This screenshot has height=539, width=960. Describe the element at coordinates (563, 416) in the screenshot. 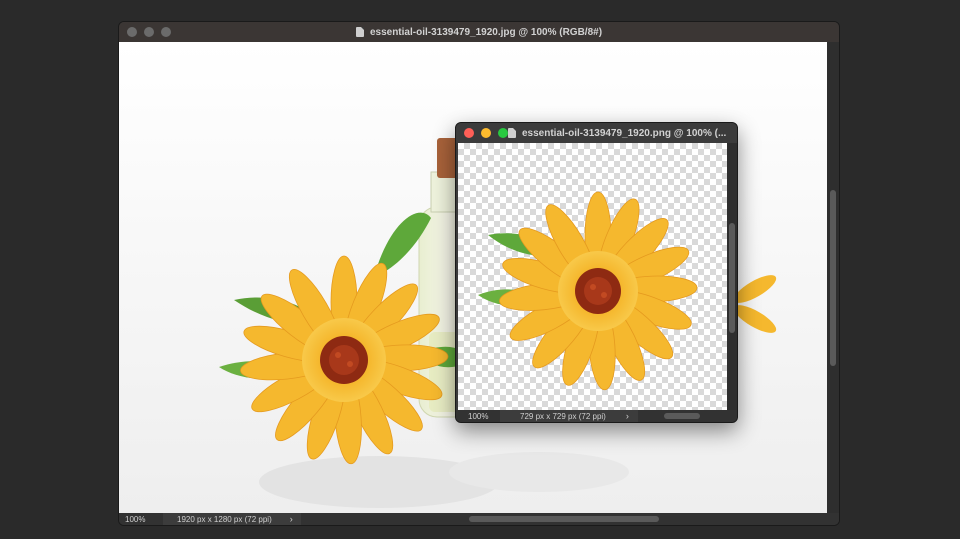

I see `png-dimensions-text: 729 px x 729 px (72 ppi)` at that location.